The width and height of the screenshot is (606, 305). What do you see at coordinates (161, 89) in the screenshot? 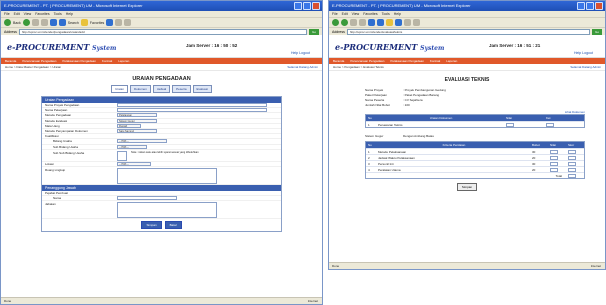
I see `tab-jadwal: Jadwal` at bounding box center [161, 89].